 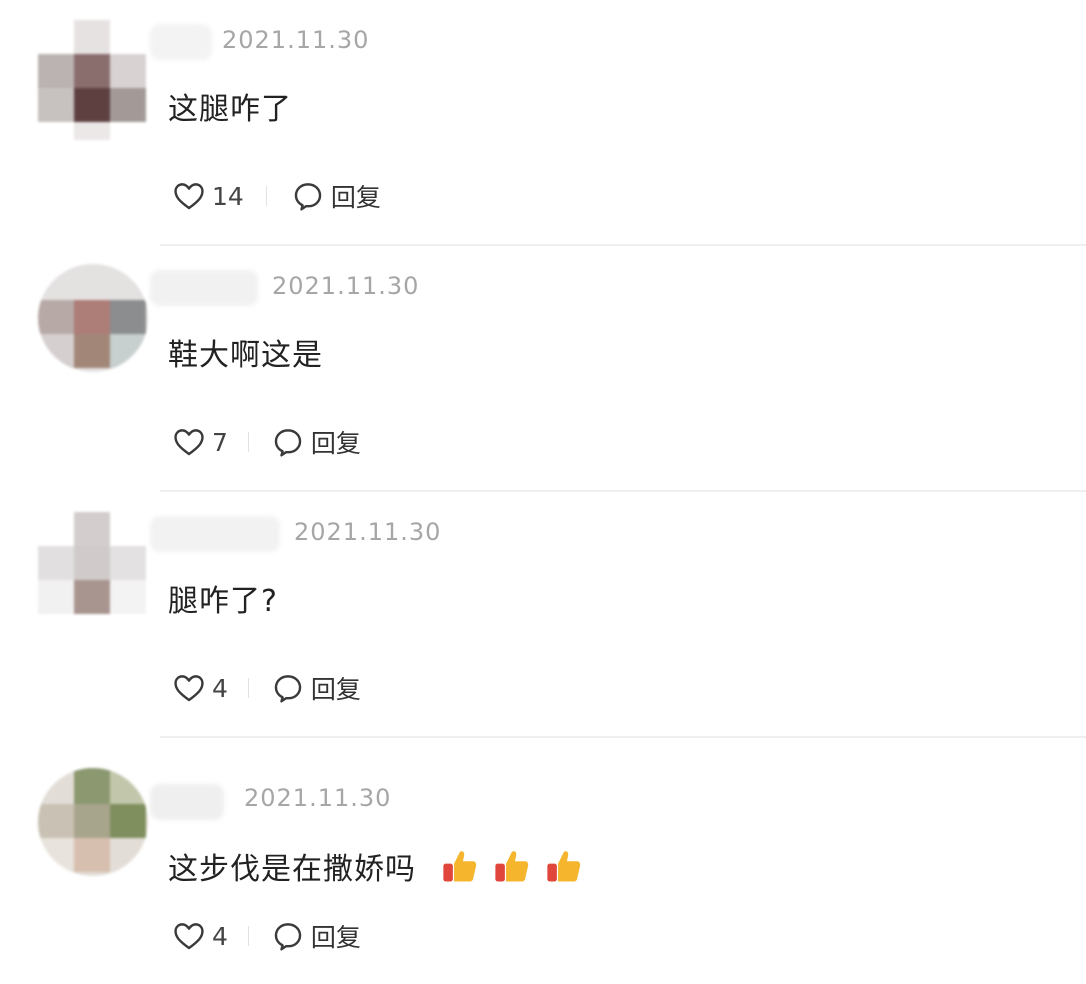 I want to click on comment-text-content: 这步伐是在撒娇吗, so click(x=292, y=869).